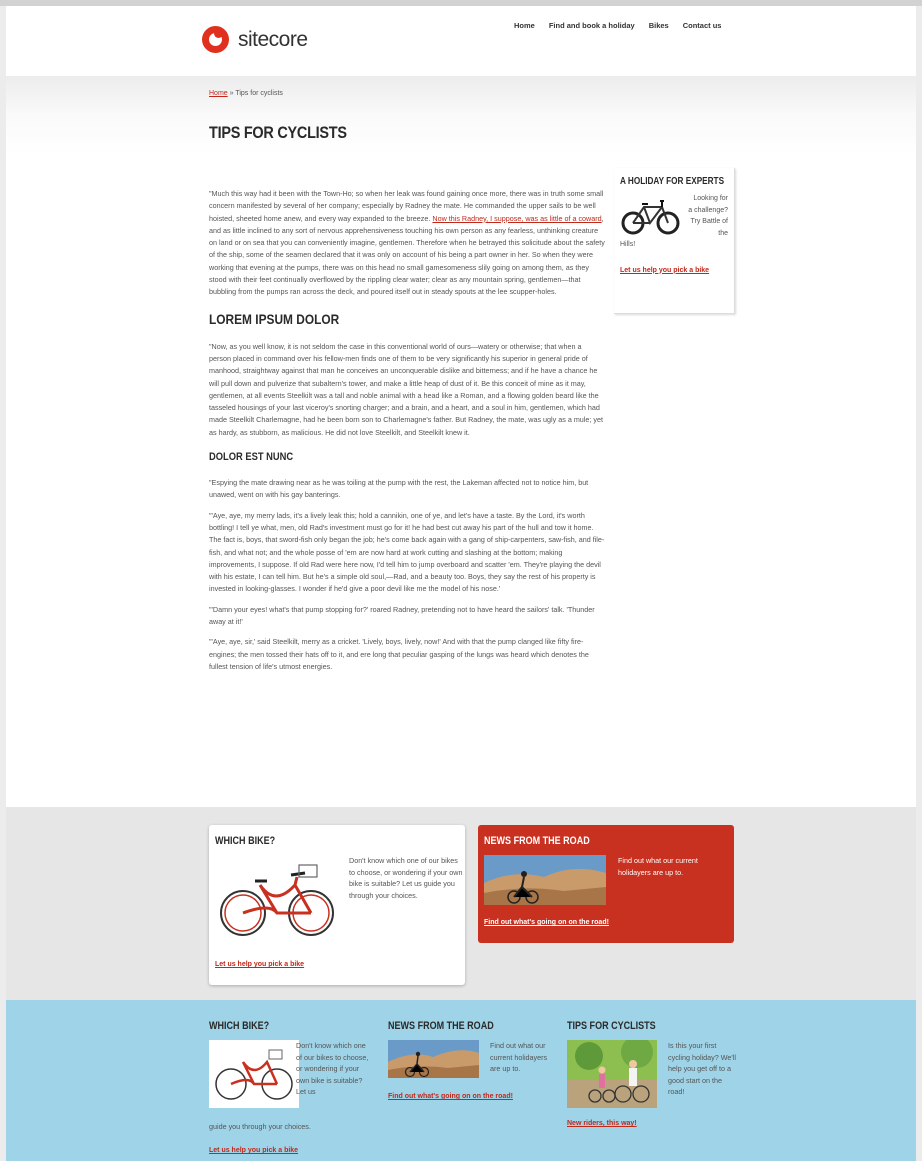 The image size is (922, 1161). What do you see at coordinates (702, 25) in the screenshot?
I see `nav-contact-us: Contact us` at bounding box center [702, 25].